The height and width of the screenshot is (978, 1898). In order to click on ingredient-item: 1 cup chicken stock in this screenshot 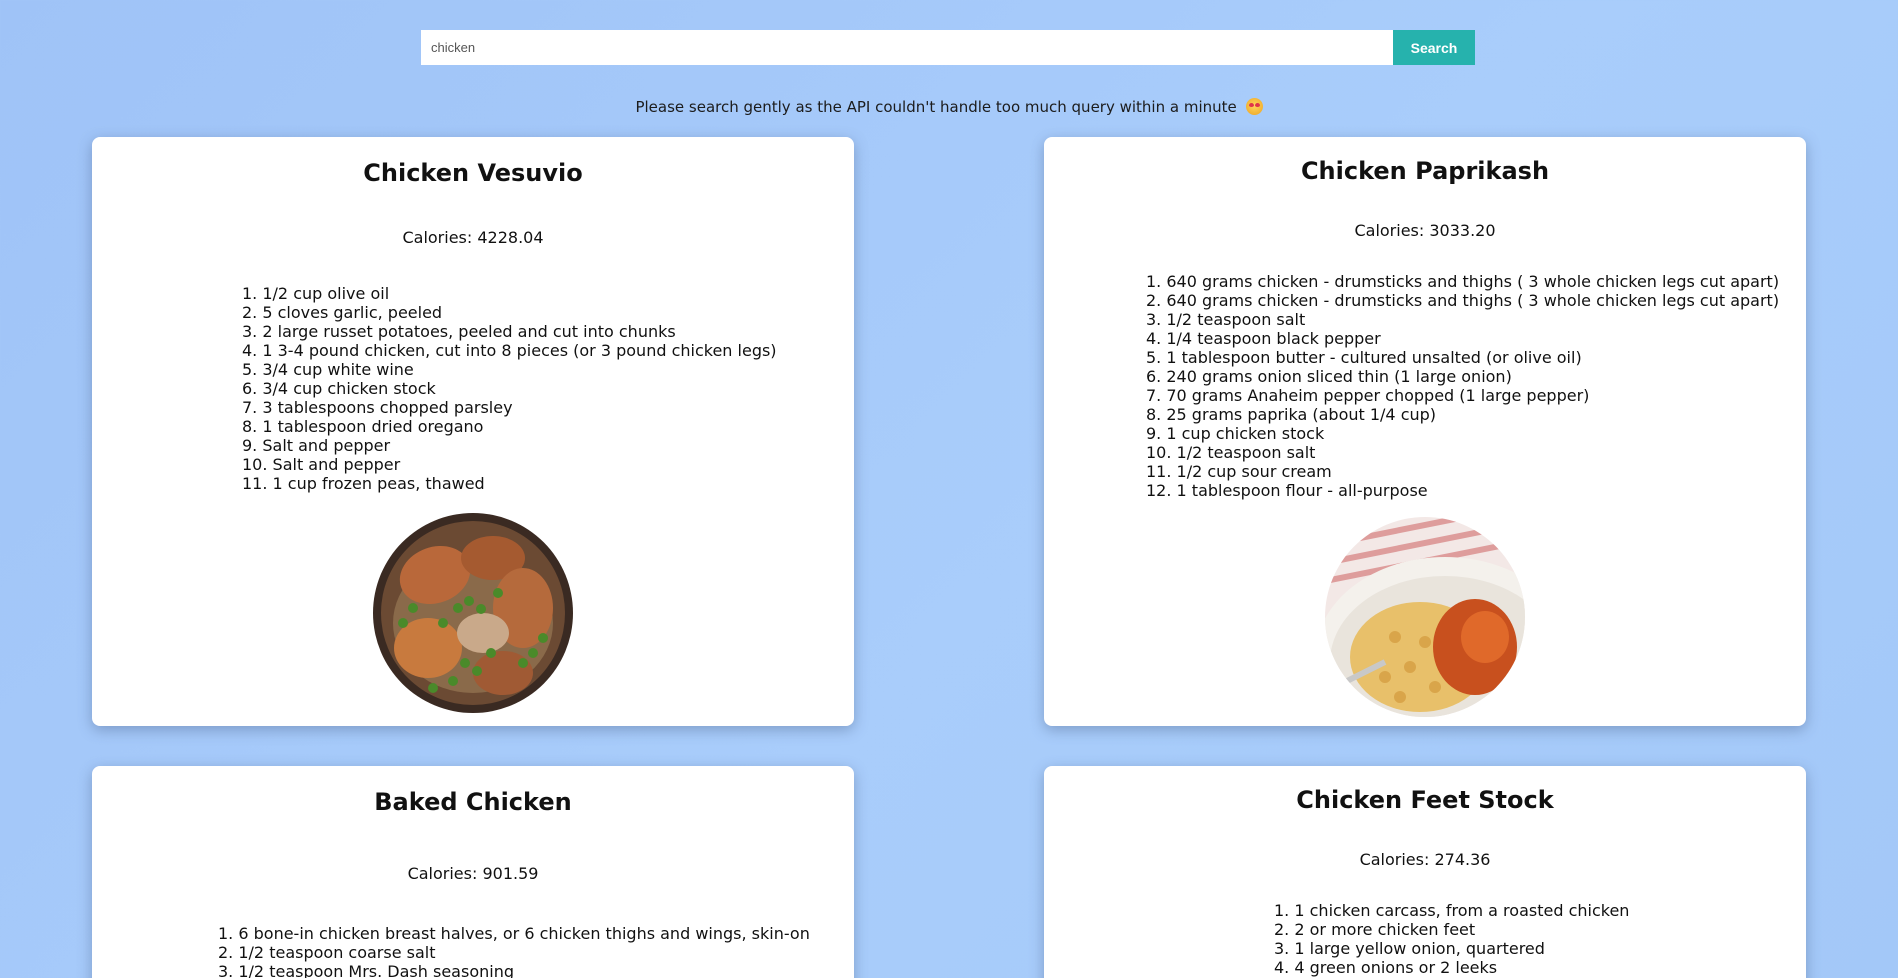, I will do `click(1462, 433)`.